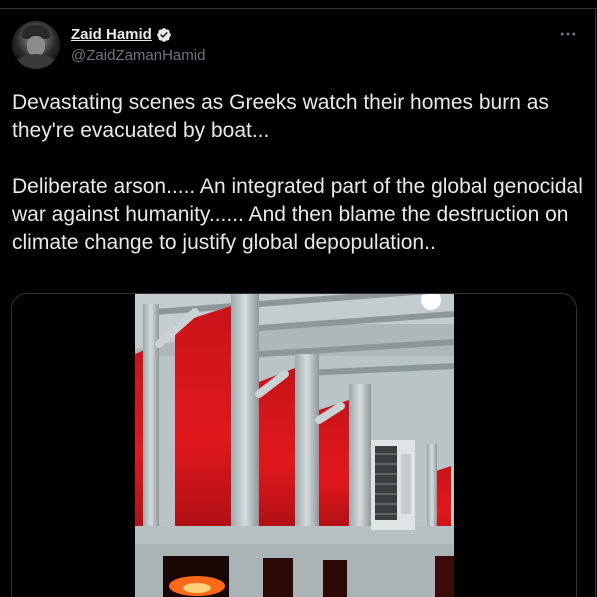 The height and width of the screenshot is (597, 597). I want to click on author-avatar, so click(36, 45).